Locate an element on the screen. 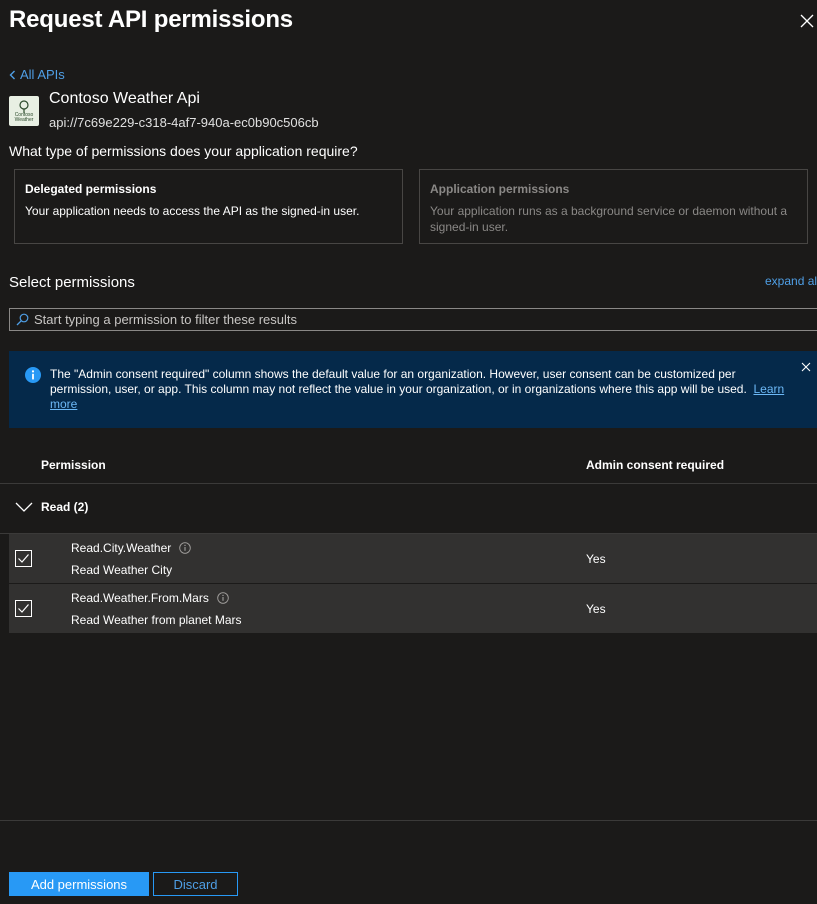 This screenshot has height=904, width=817. permission-filter-box is located at coordinates (413, 319).